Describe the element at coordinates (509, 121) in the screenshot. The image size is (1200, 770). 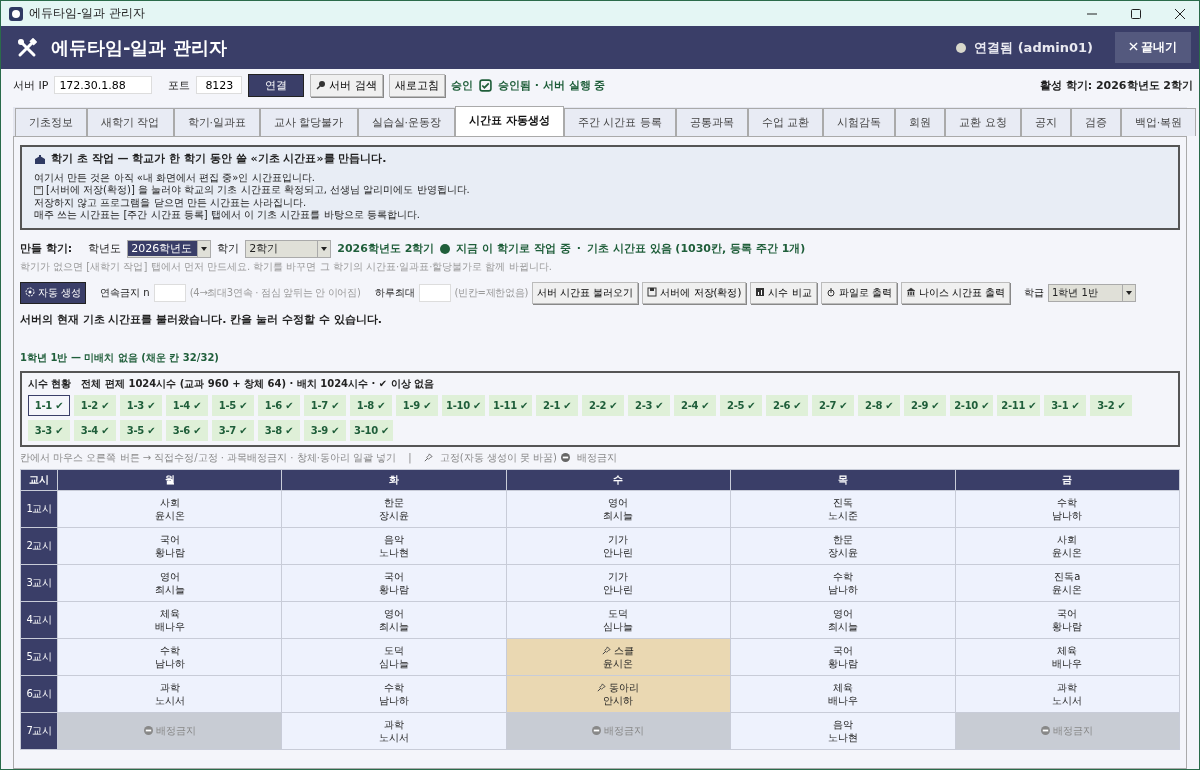
I see `tab: 시간표 자동생성` at that location.